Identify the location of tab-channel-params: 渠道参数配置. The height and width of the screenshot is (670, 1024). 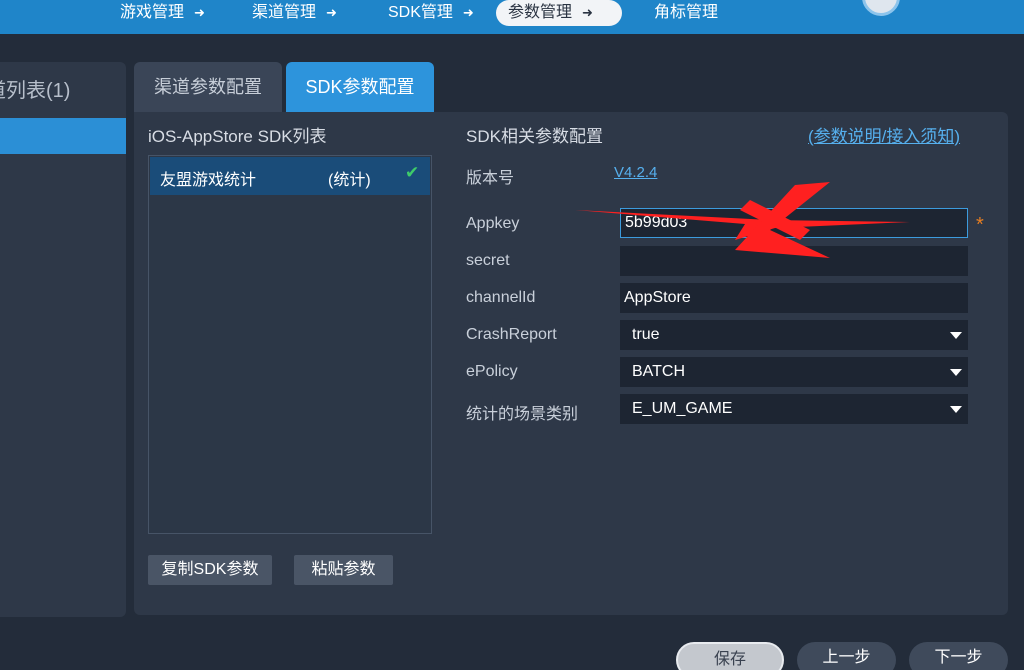
(208, 87).